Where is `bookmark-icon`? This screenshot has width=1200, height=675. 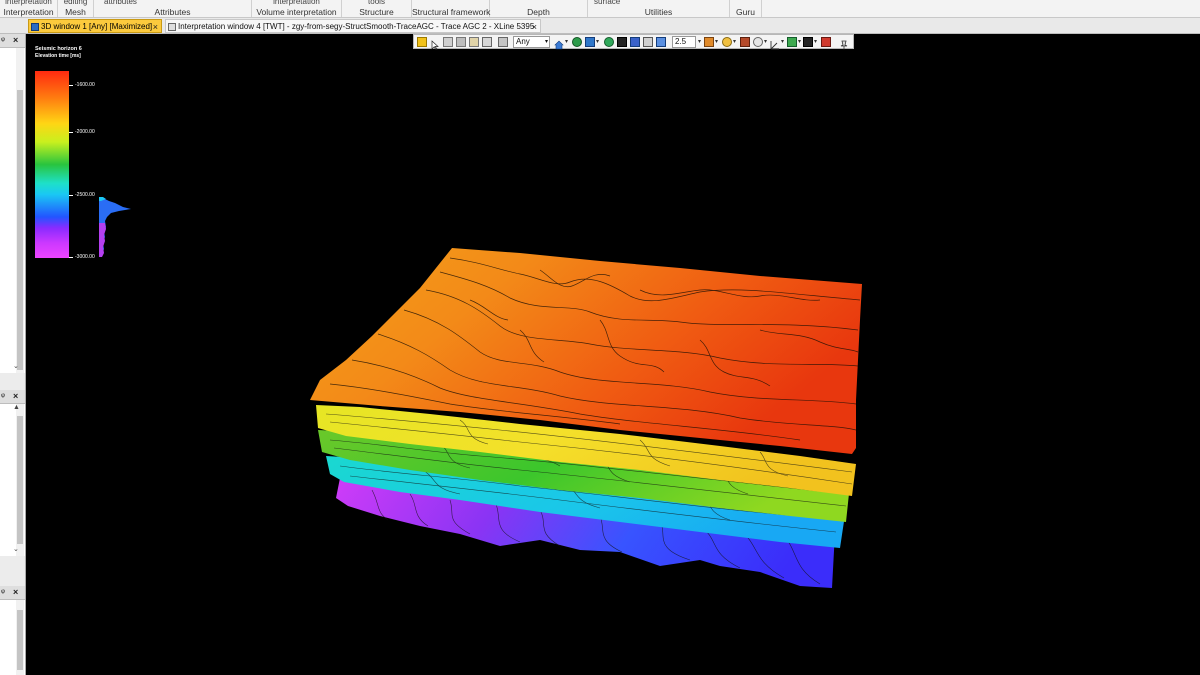
bookmark-icon is located at coordinates (474, 42).